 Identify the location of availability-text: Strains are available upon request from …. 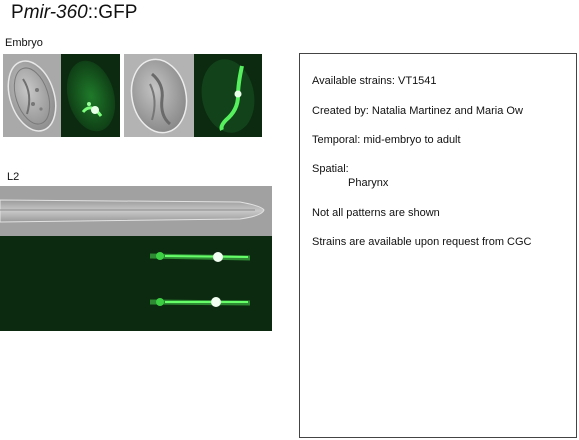
(422, 242).